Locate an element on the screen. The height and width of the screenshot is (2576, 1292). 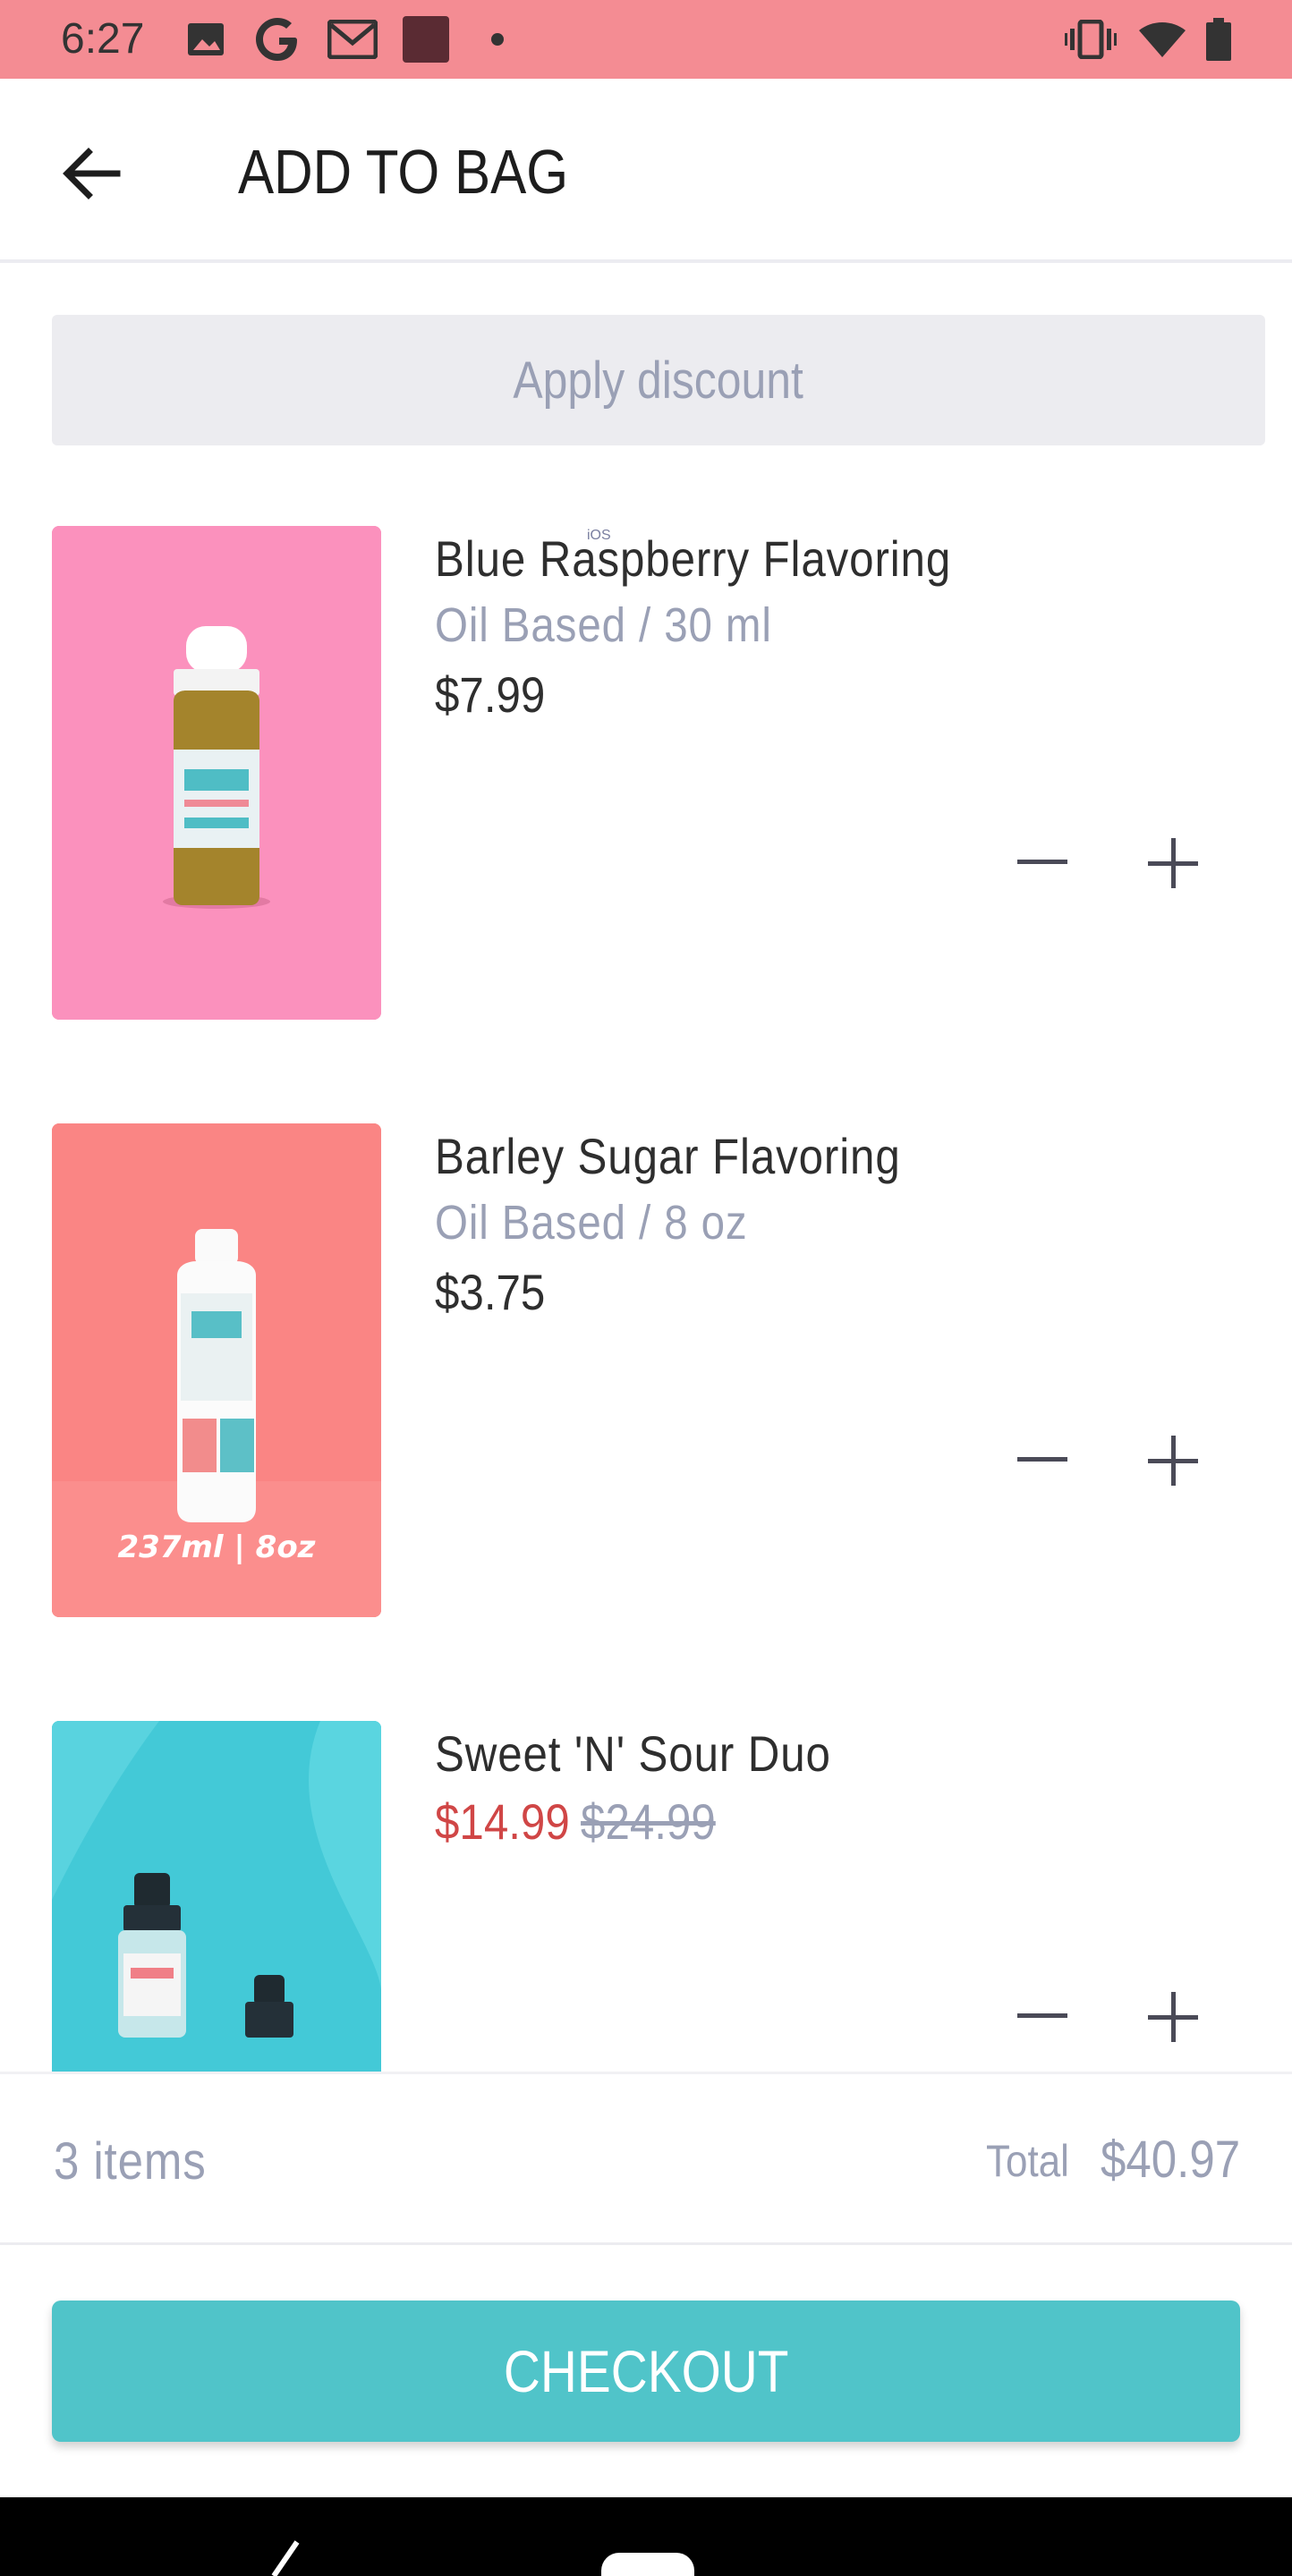
product-name: Blue Raspberry Flavoring is located at coordinates (693, 559).